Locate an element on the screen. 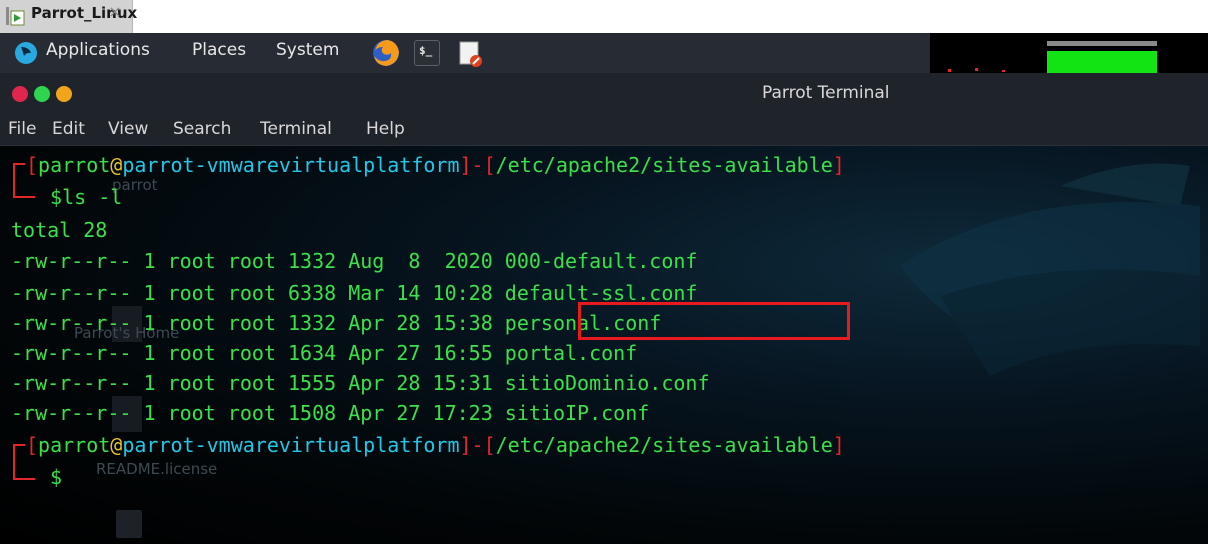  memory-bar-fill is located at coordinates (1102, 62).